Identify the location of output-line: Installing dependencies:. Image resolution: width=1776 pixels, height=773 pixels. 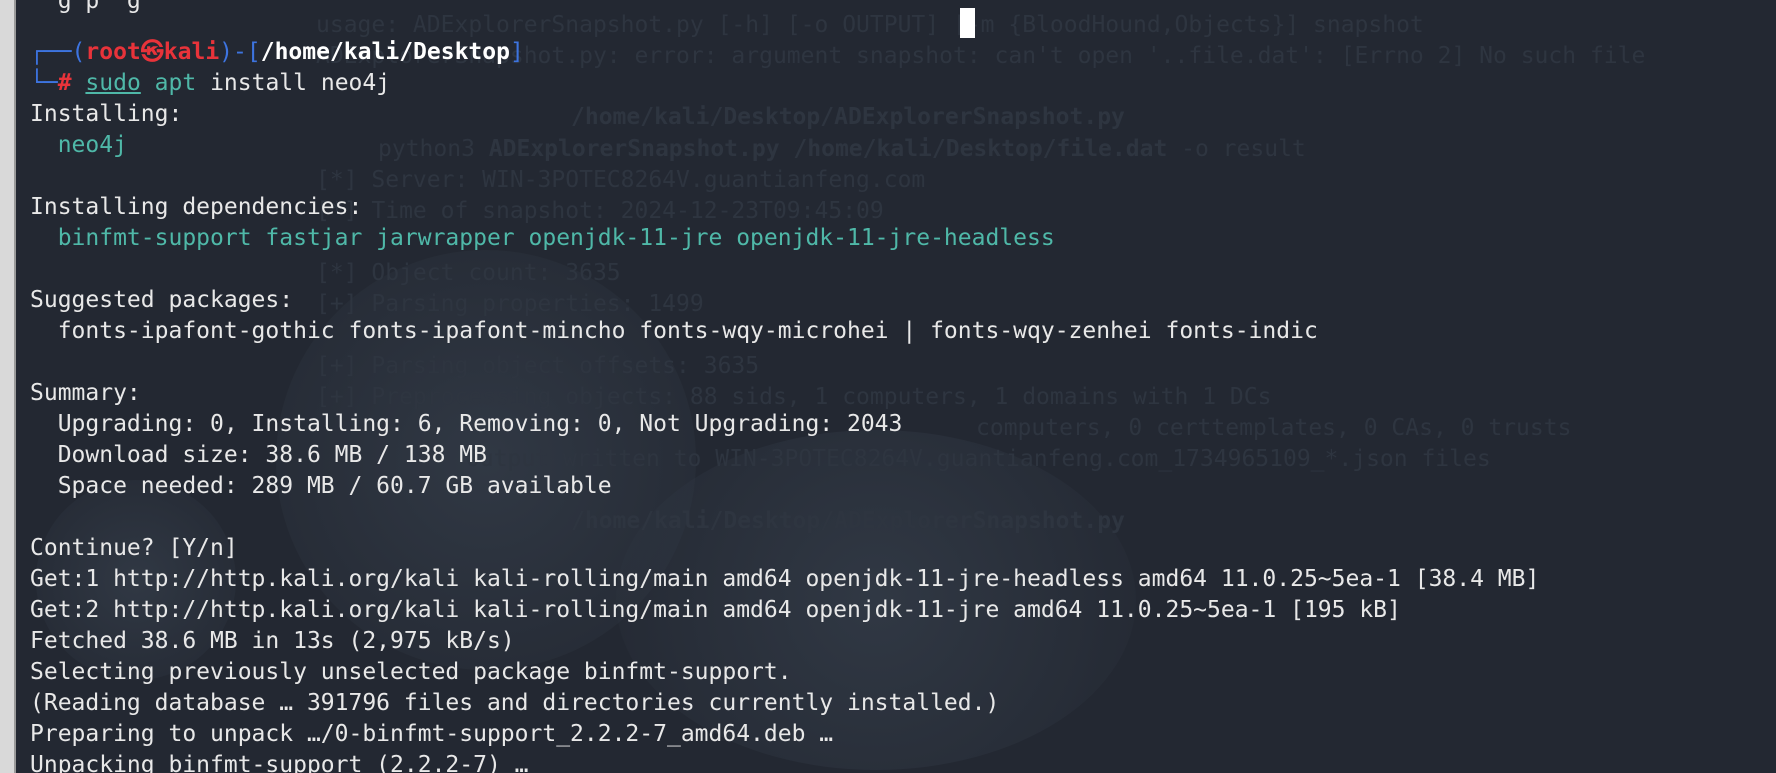
(196, 207).